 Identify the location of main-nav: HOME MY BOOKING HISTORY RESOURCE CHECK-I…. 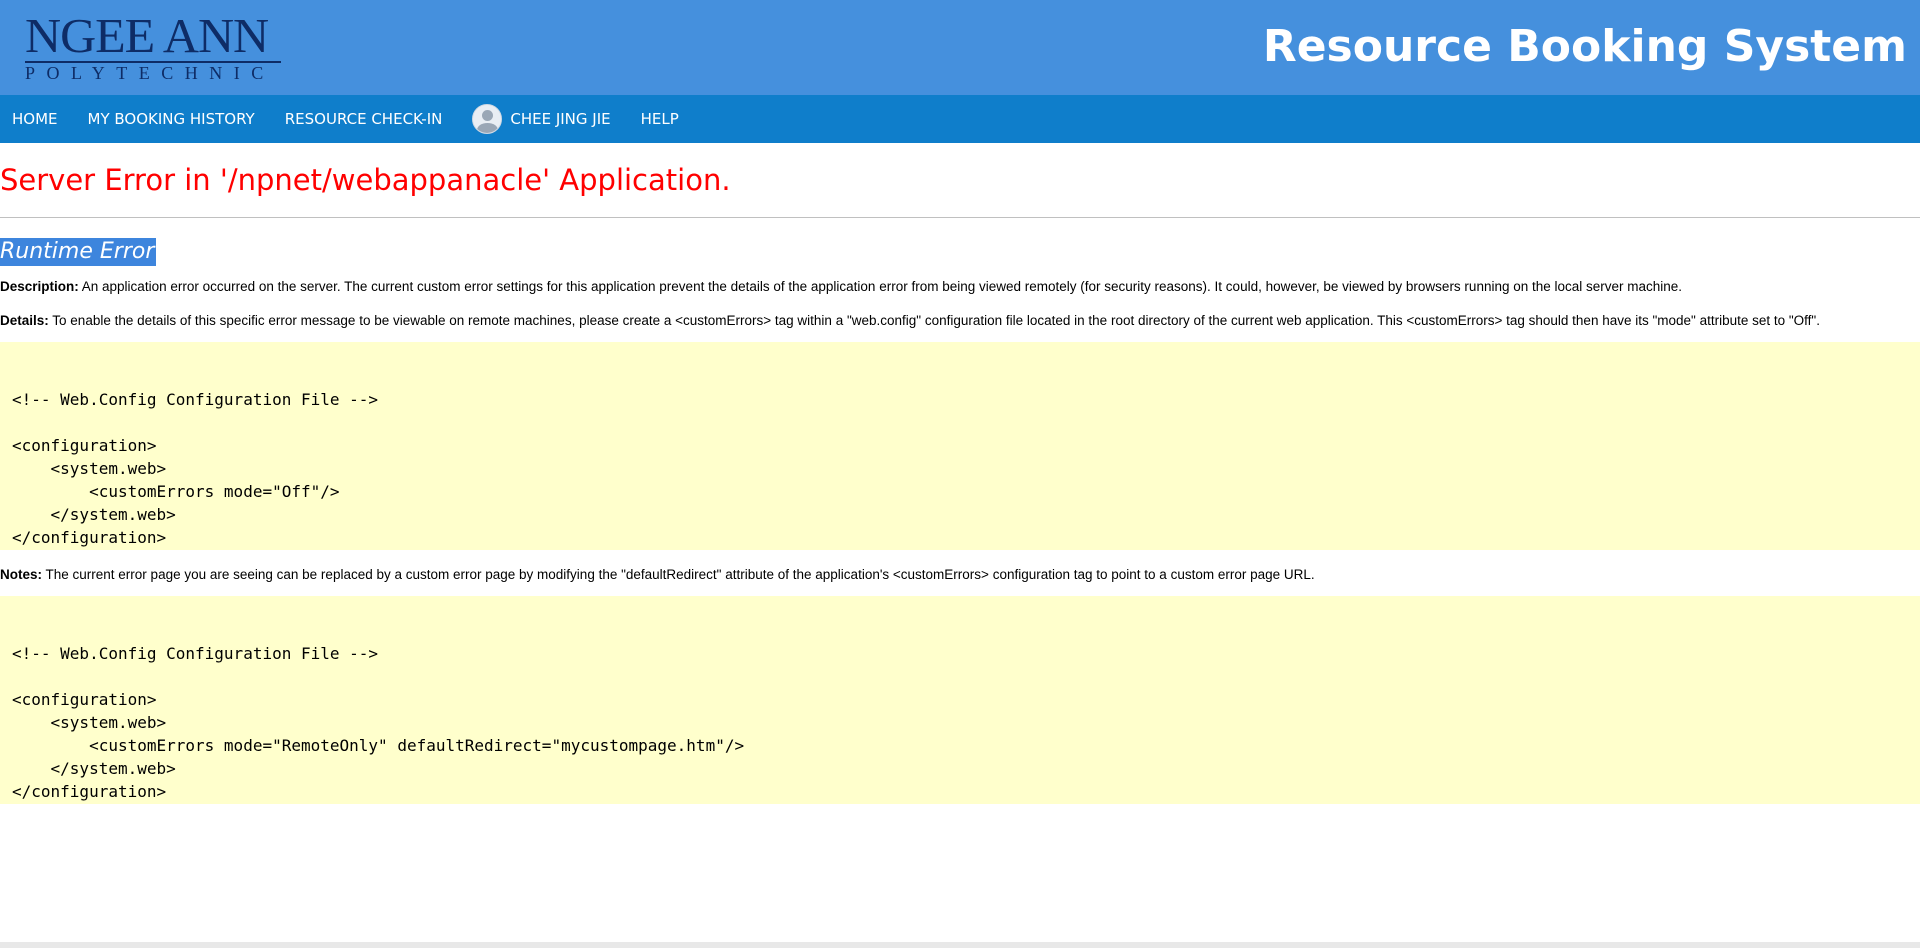
(960, 119).